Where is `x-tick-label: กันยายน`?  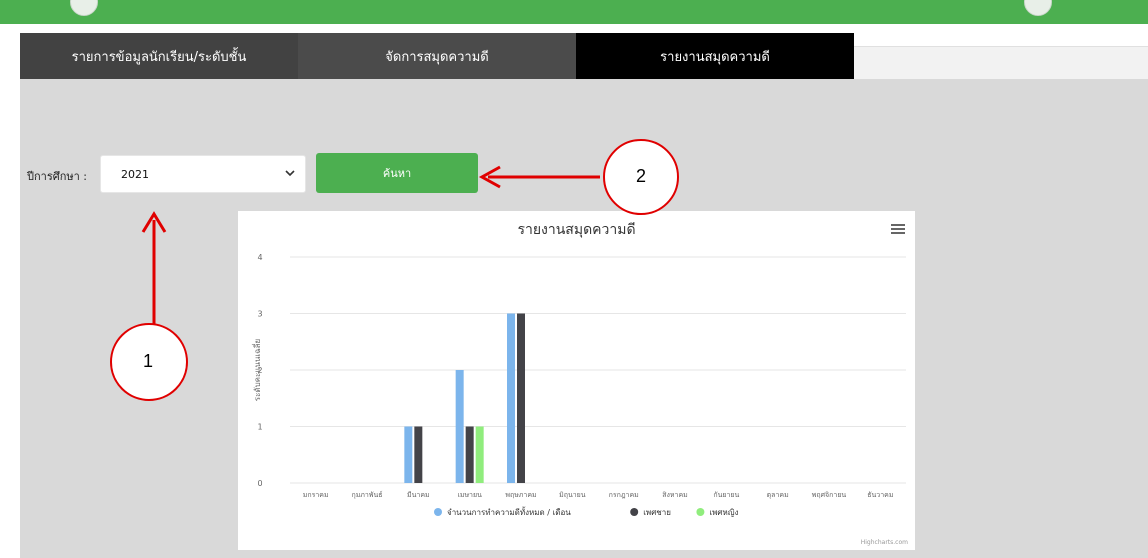
x-tick-label: กันยายน is located at coordinates (726, 495).